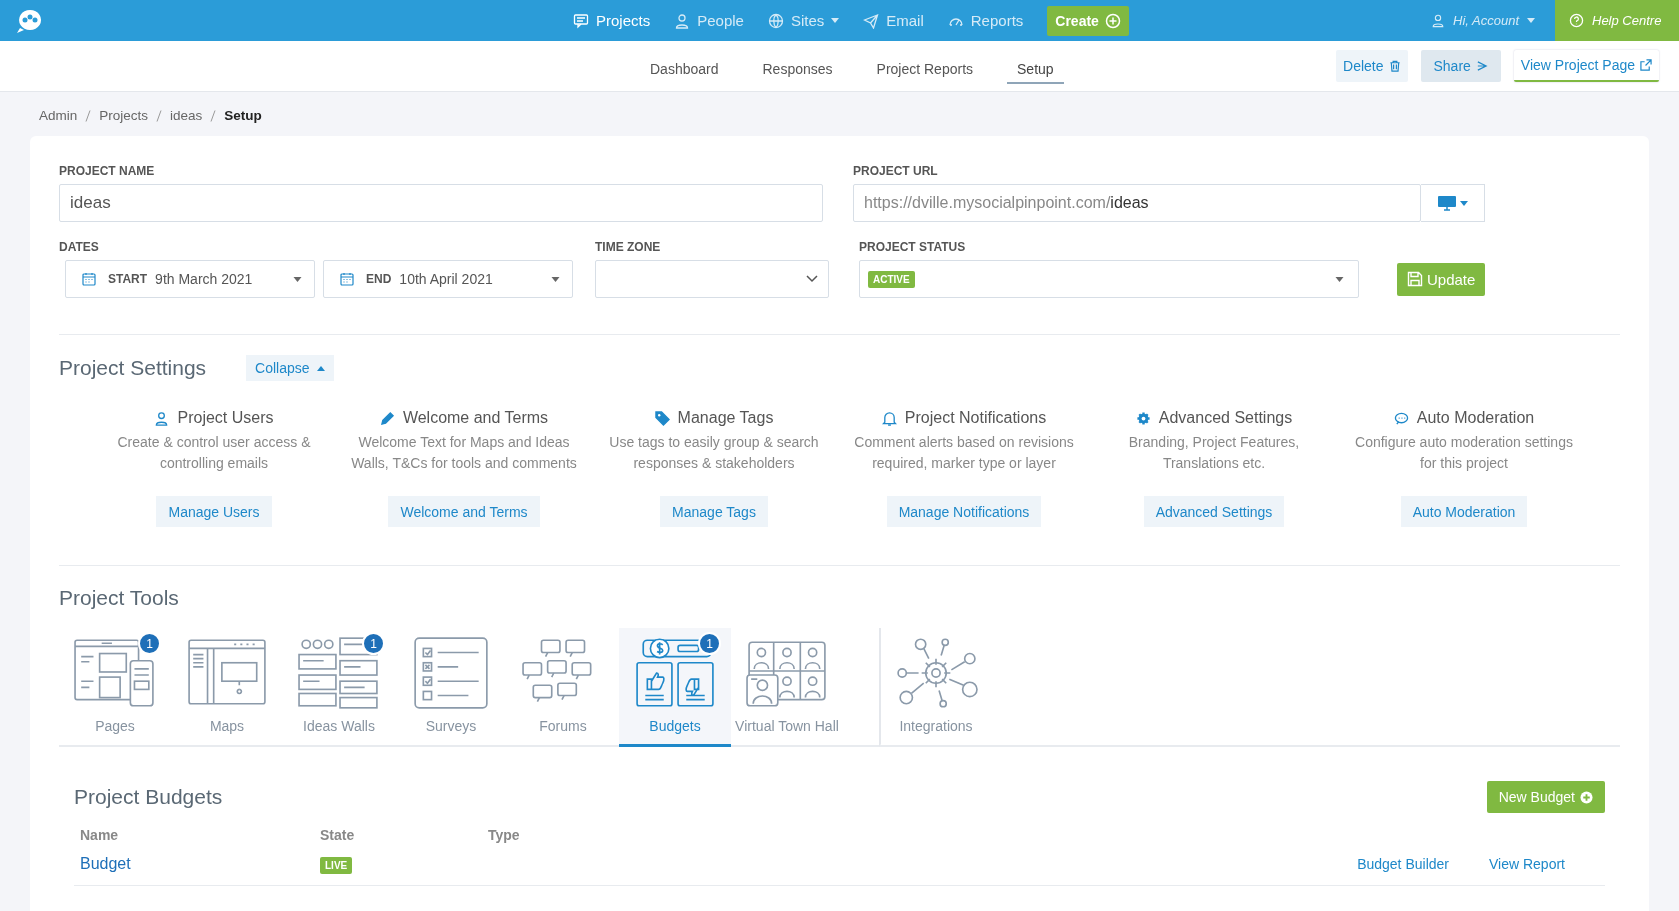 The height and width of the screenshot is (911, 1679). I want to click on view-button: View Project Page, so click(1586, 66).